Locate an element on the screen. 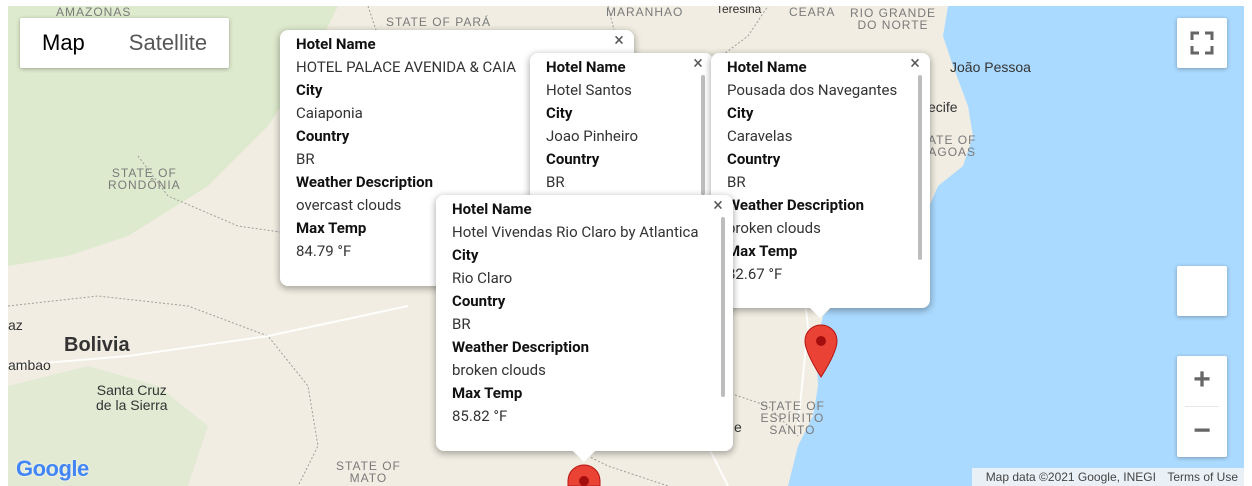 This screenshot has width=1252, height=486. map-marker-caravelas is located at coordinates (821, 351).